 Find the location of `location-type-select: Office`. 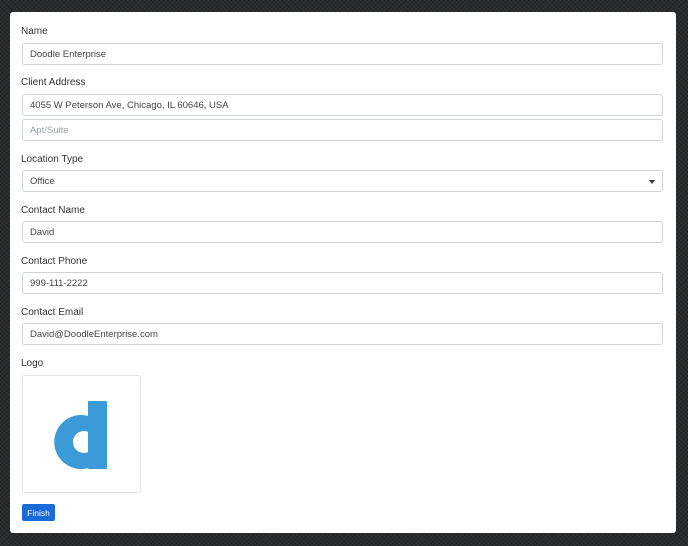

location-type-select: Office is located at coordinates (342, 181).